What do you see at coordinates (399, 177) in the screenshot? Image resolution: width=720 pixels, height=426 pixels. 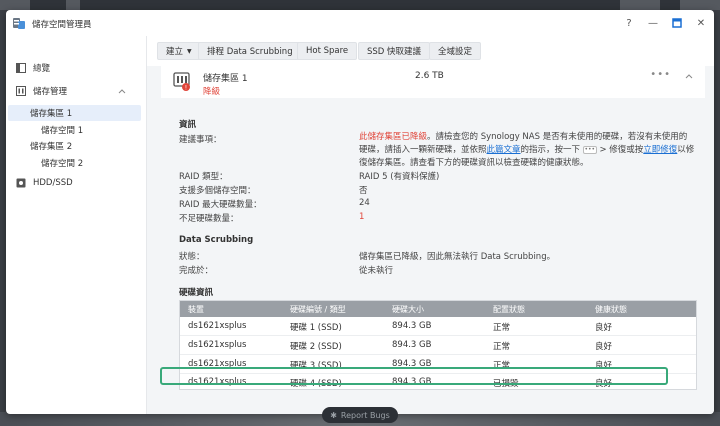 I see `raid-type-value: RAID 5 (有資料保護)` at bounding box center [399, 177].